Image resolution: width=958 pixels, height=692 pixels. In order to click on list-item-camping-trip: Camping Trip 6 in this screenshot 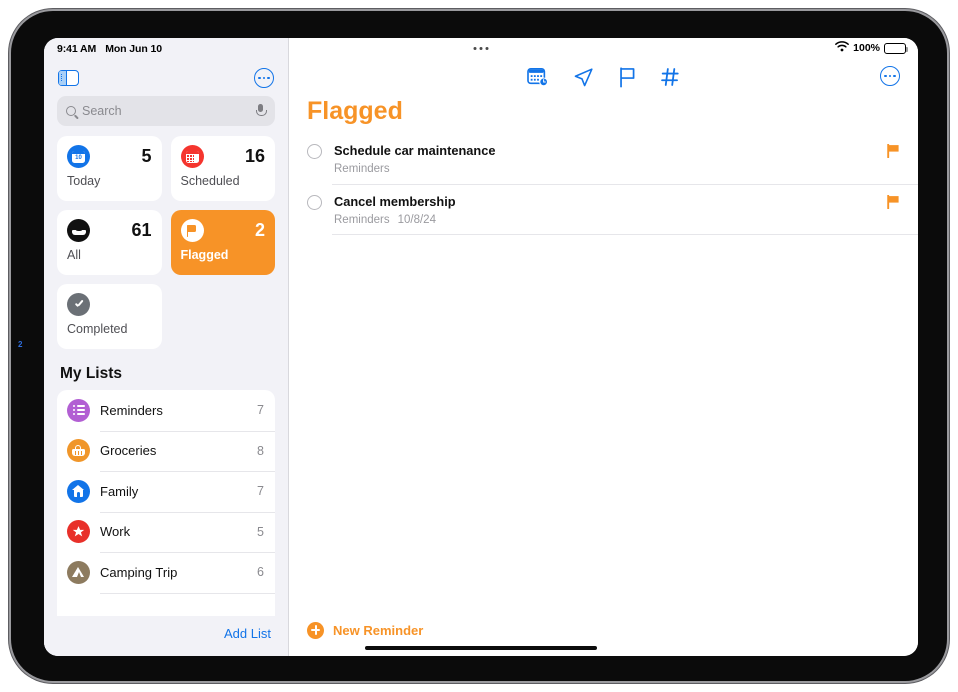, I will do `click(166, 572)`.